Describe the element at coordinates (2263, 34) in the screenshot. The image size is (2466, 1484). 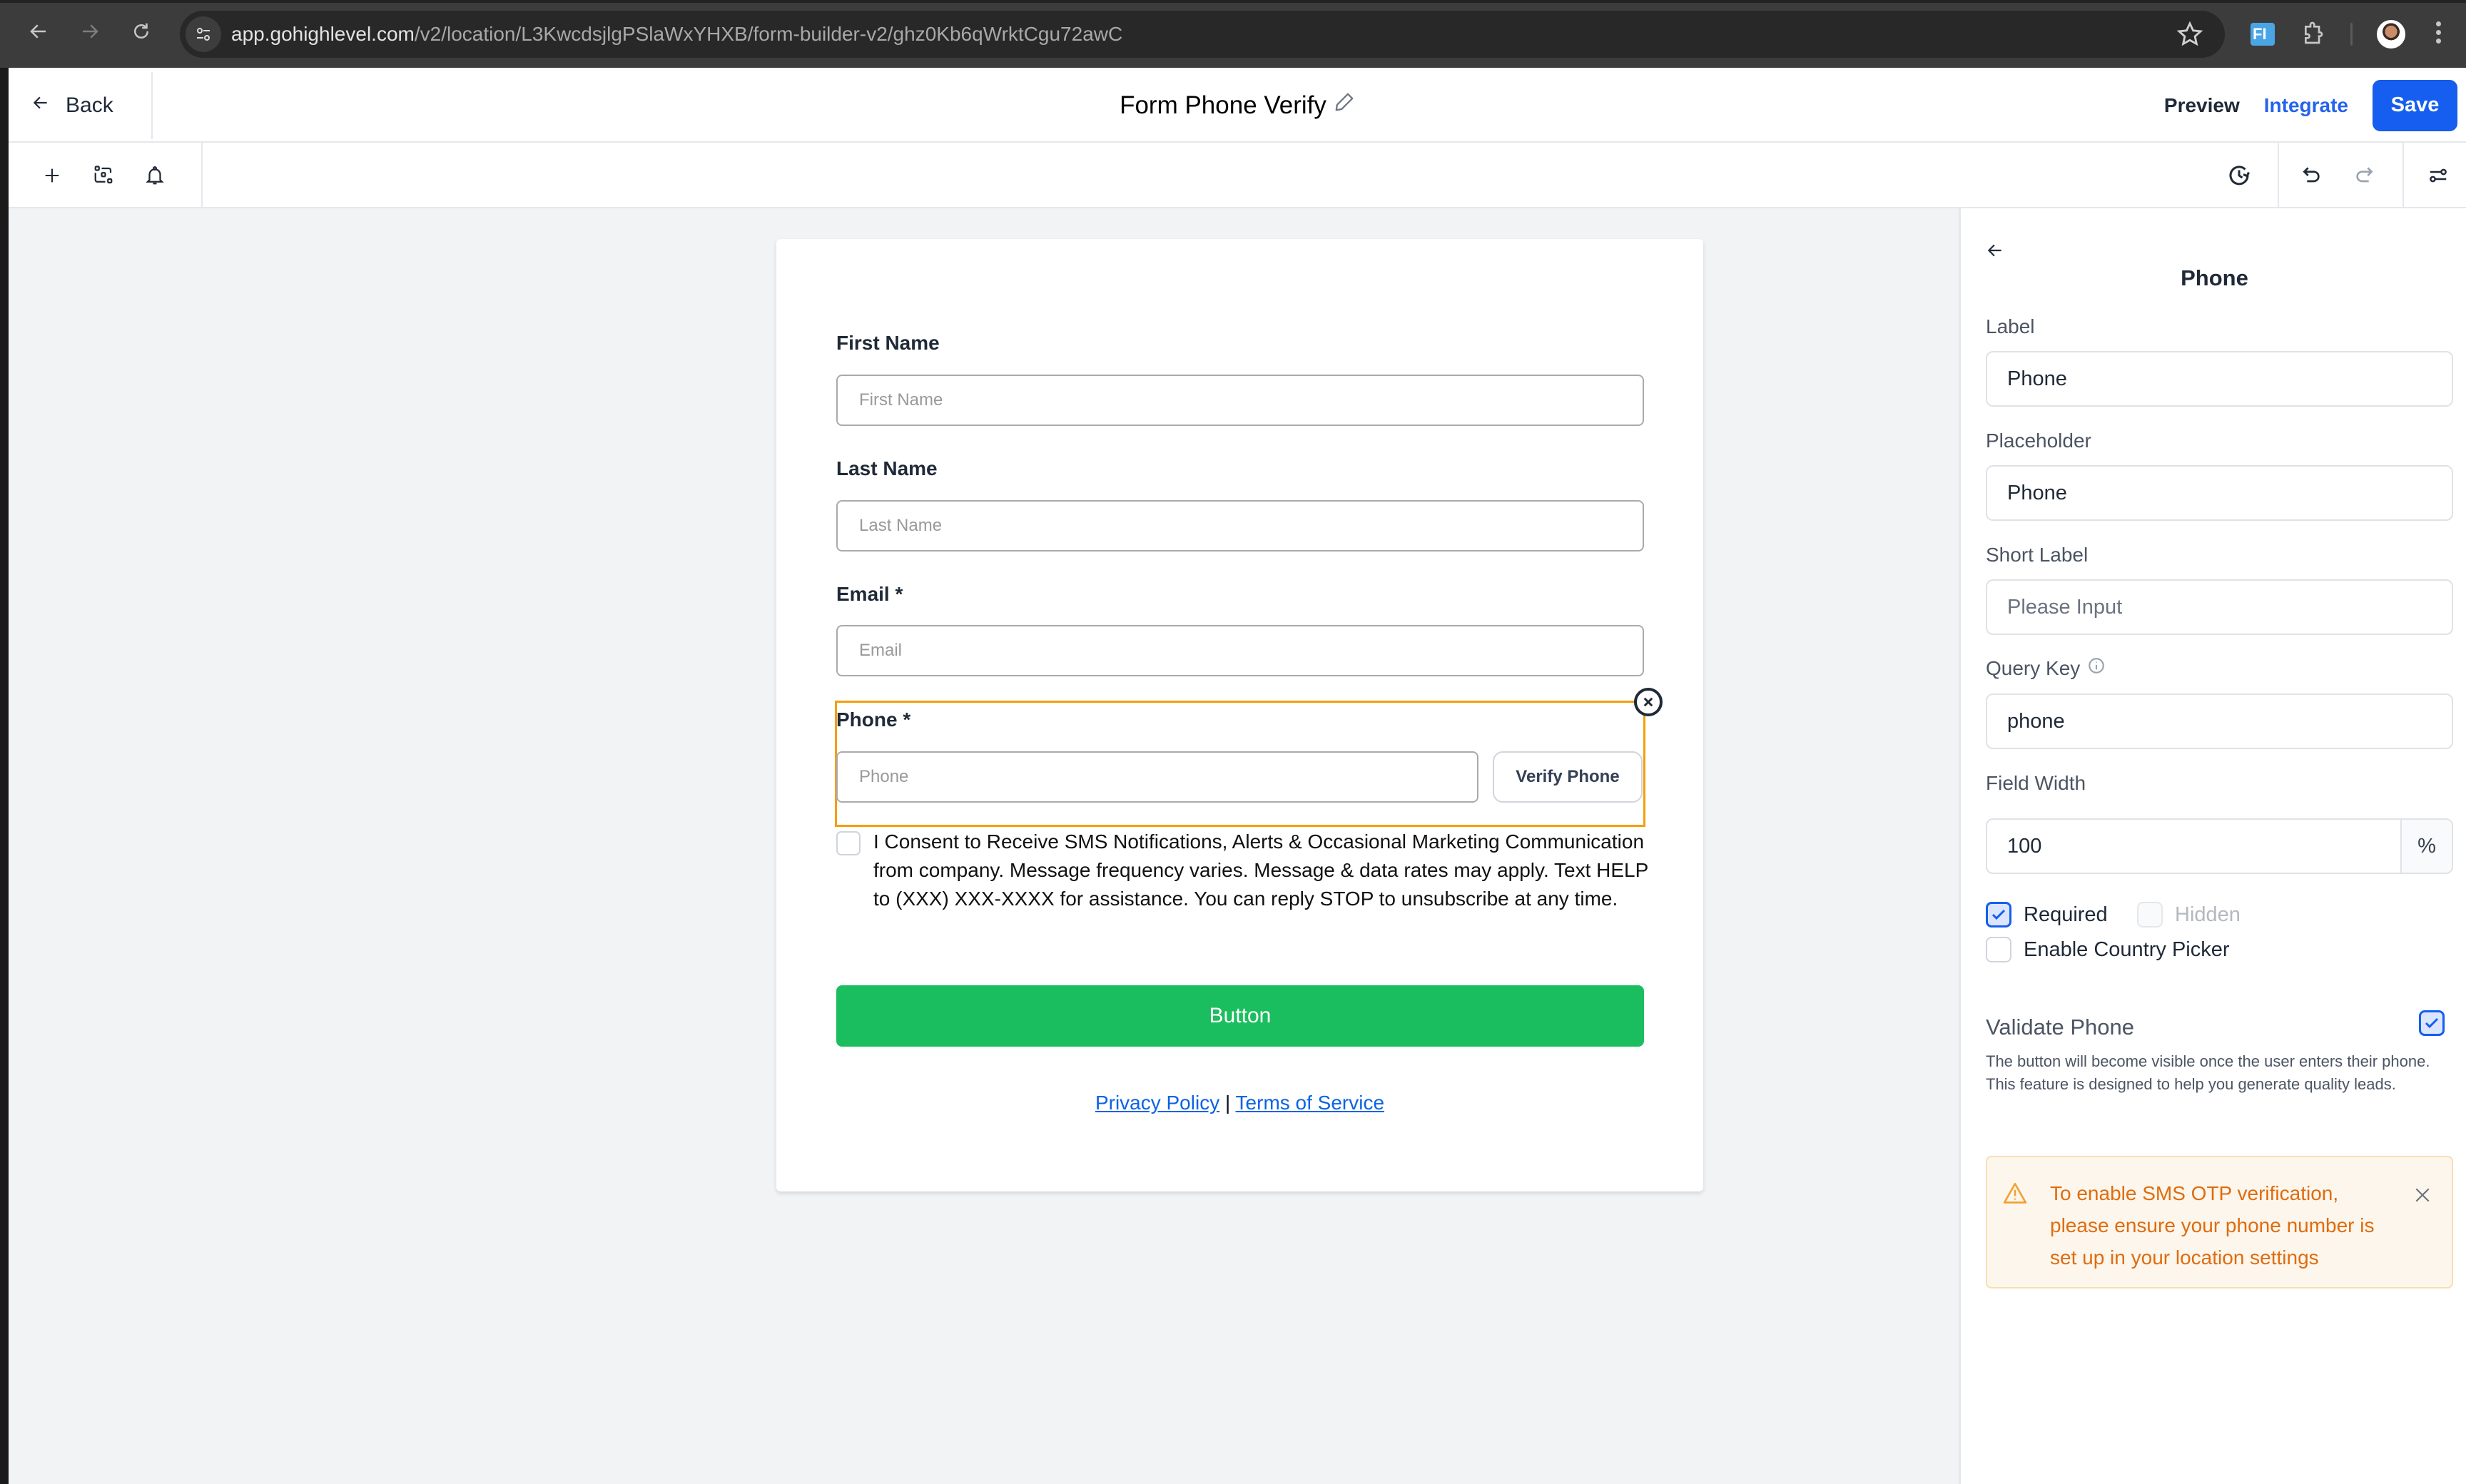
I see `extension-fi-icon: FI` at that location.